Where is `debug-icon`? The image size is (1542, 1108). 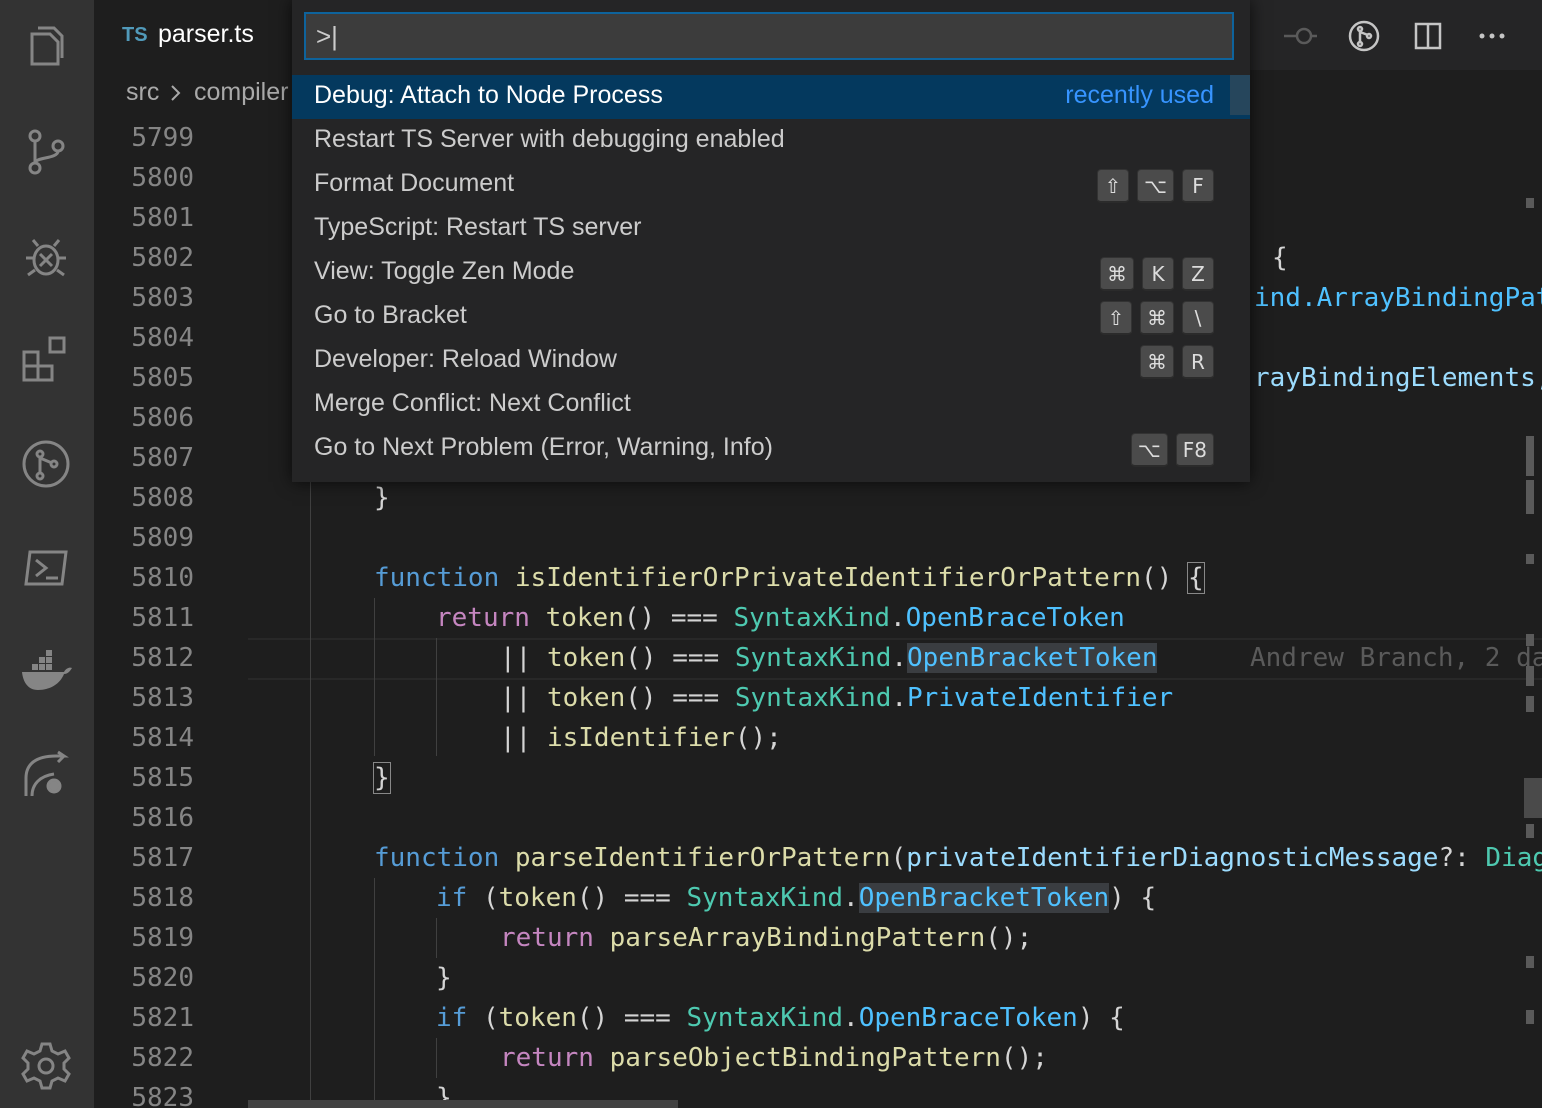 debug-icon is located at coordinates (46, 256).